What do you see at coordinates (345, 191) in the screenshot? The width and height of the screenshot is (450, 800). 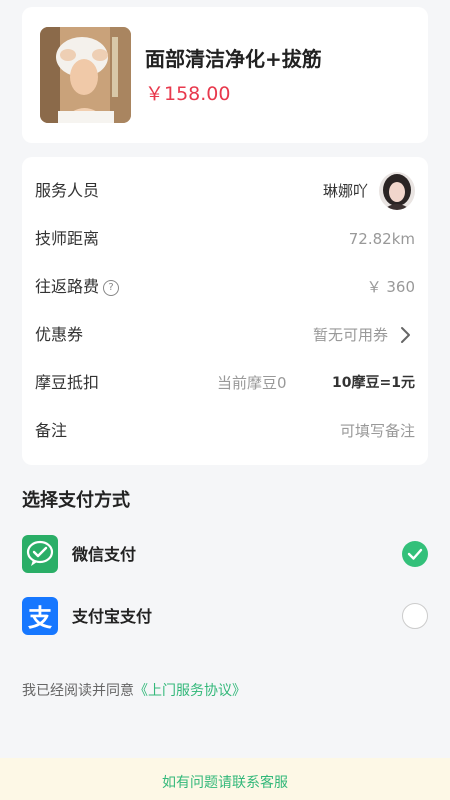 I see `staff-name: 琳娜吖` at bounding box center [345, 191].